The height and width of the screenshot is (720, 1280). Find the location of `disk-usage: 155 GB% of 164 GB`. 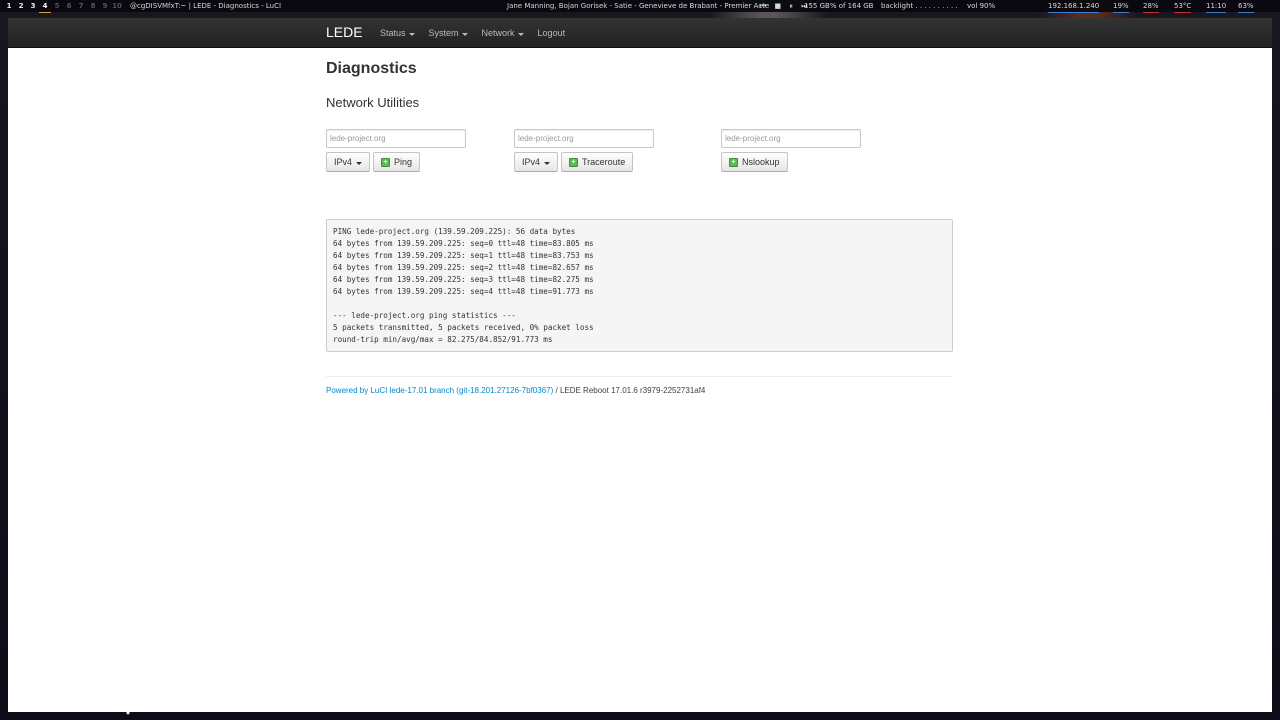

disk-usage: 155 GB% of 164 GB is located at coordinates (839, 6).